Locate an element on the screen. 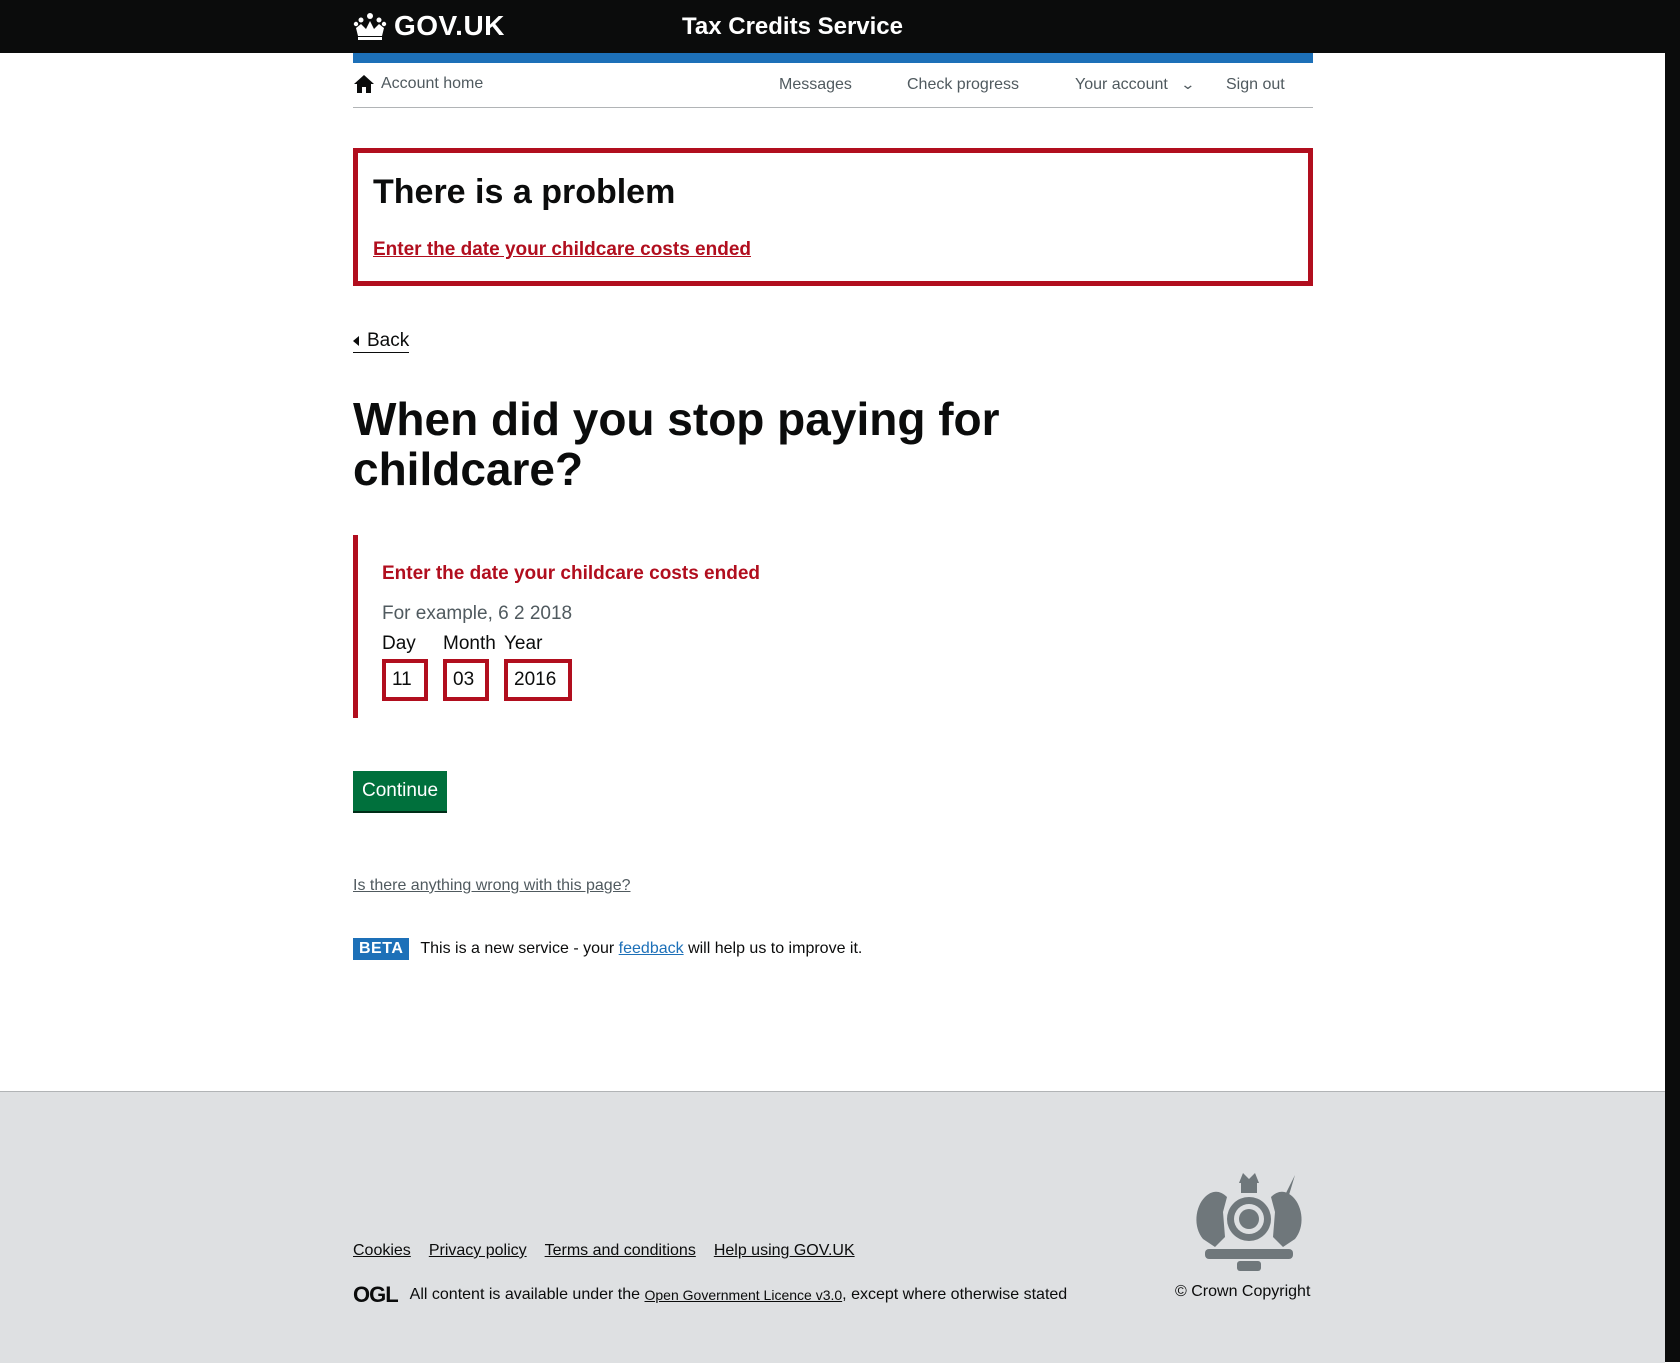  date-hint: For example, 6 2 2018 is located at coordinates (477, 613).